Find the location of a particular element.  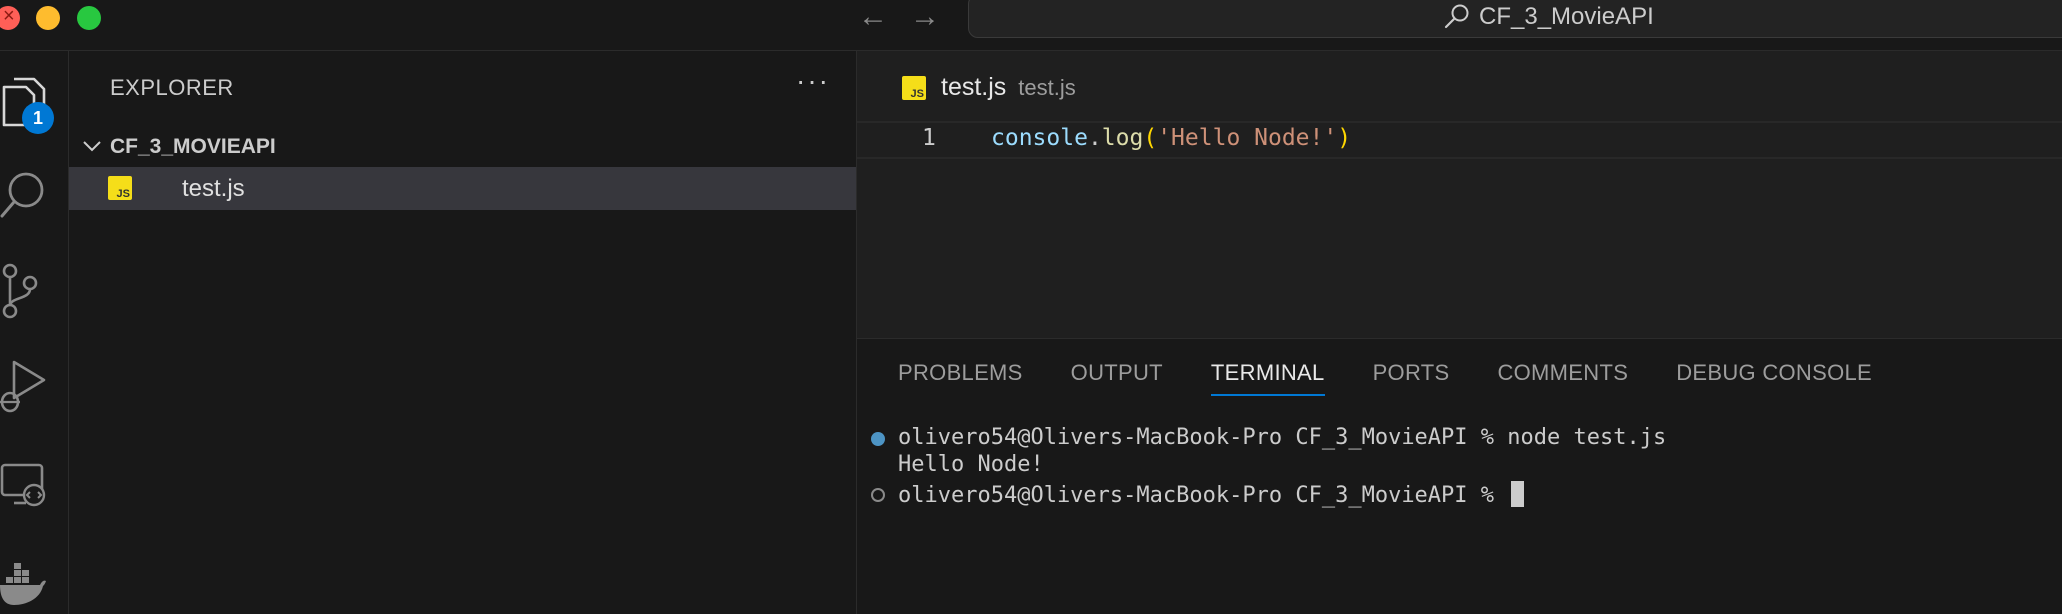

explorer-title: EXPLORER is located at coordinates (172, 87).